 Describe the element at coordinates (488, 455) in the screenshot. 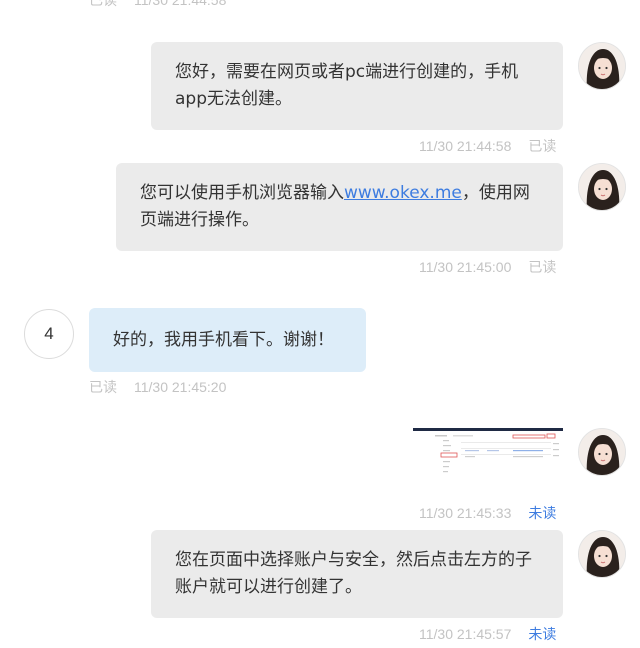

I see `image-attachment` at that location.